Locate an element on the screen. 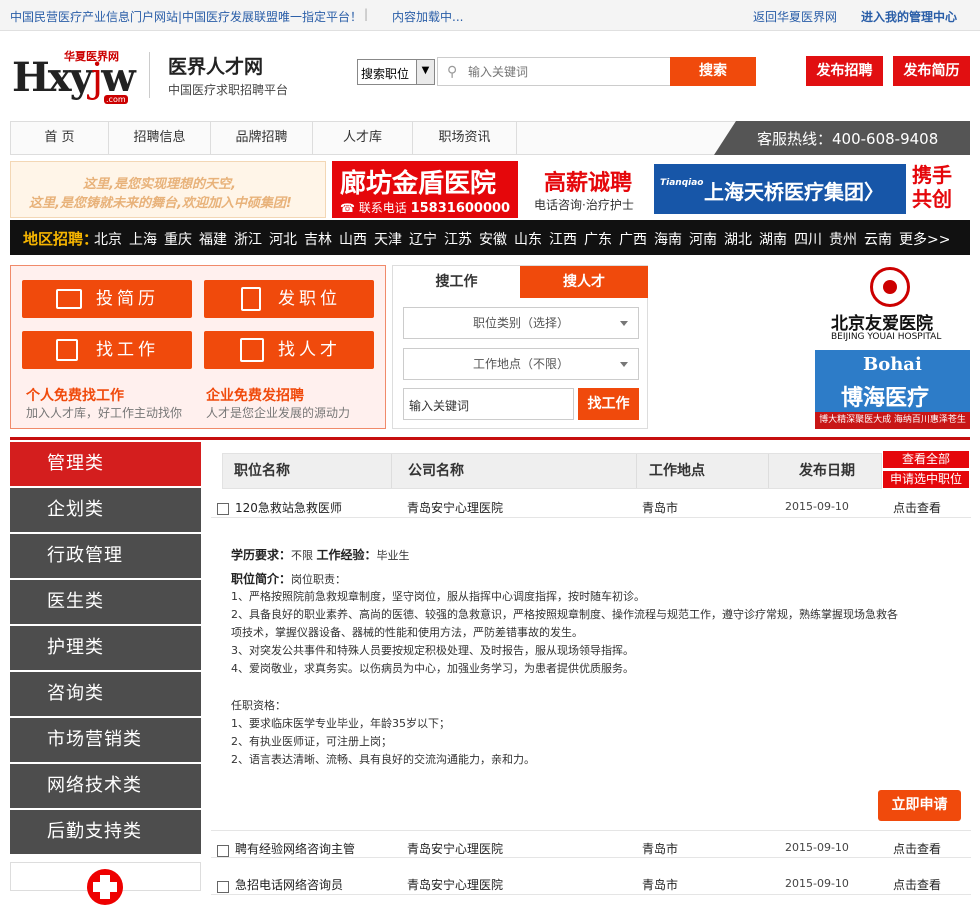 The height and width of the screenshot is (905, 980). region-city-link: 浙江 is located at coordinates (248, 240).